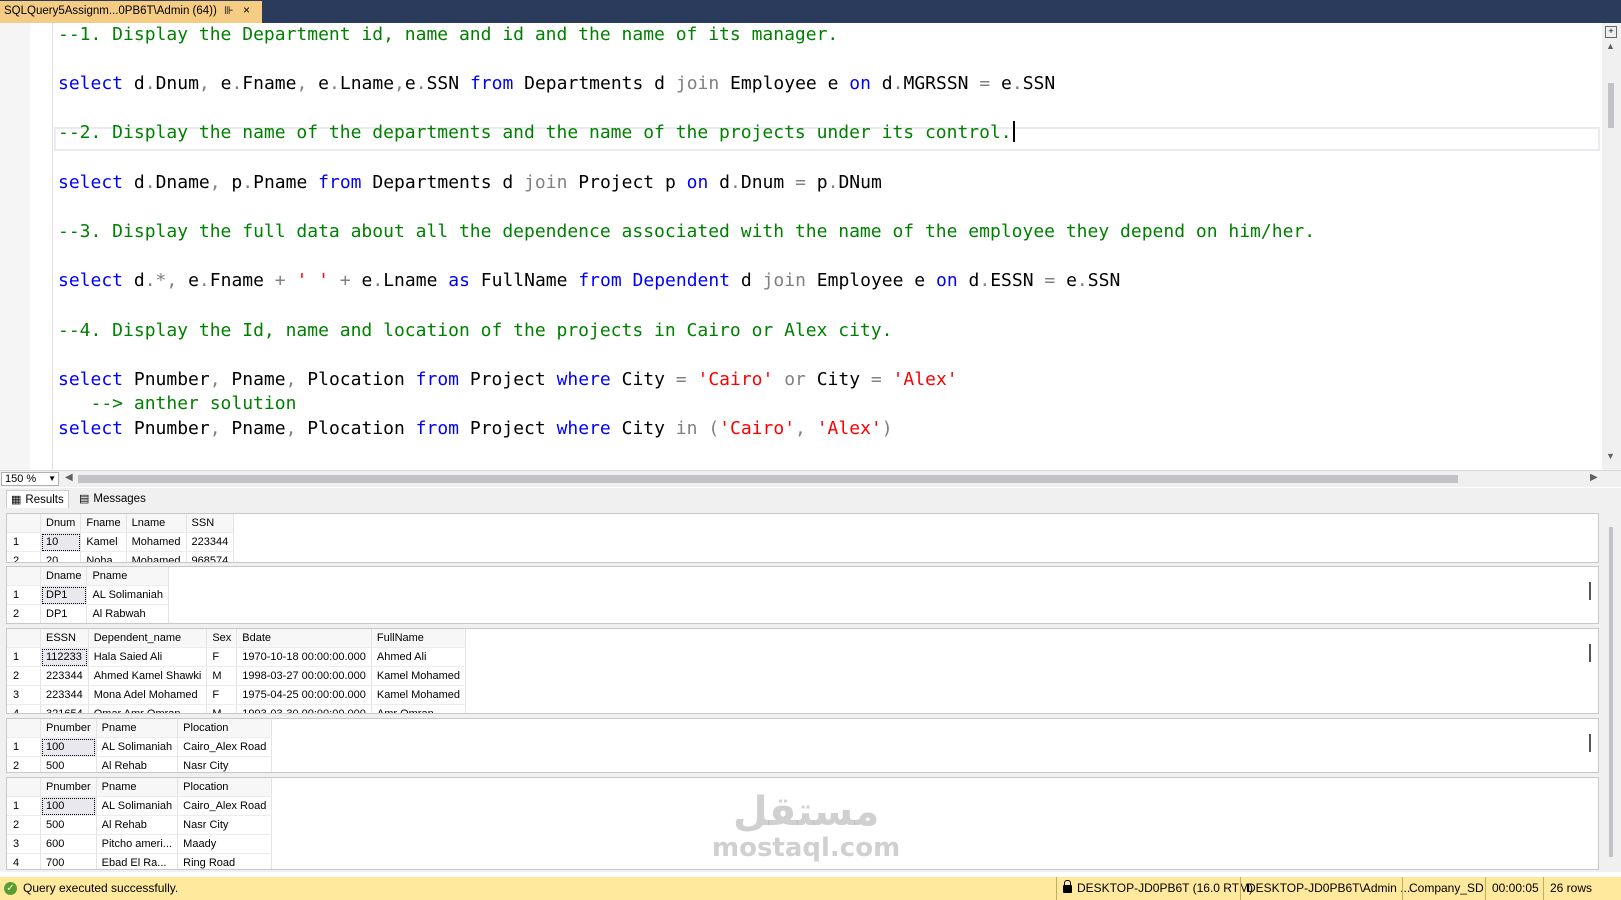  I want to click on table-row: 2 500 Al Rehab Nasr City, so click(140, 764).